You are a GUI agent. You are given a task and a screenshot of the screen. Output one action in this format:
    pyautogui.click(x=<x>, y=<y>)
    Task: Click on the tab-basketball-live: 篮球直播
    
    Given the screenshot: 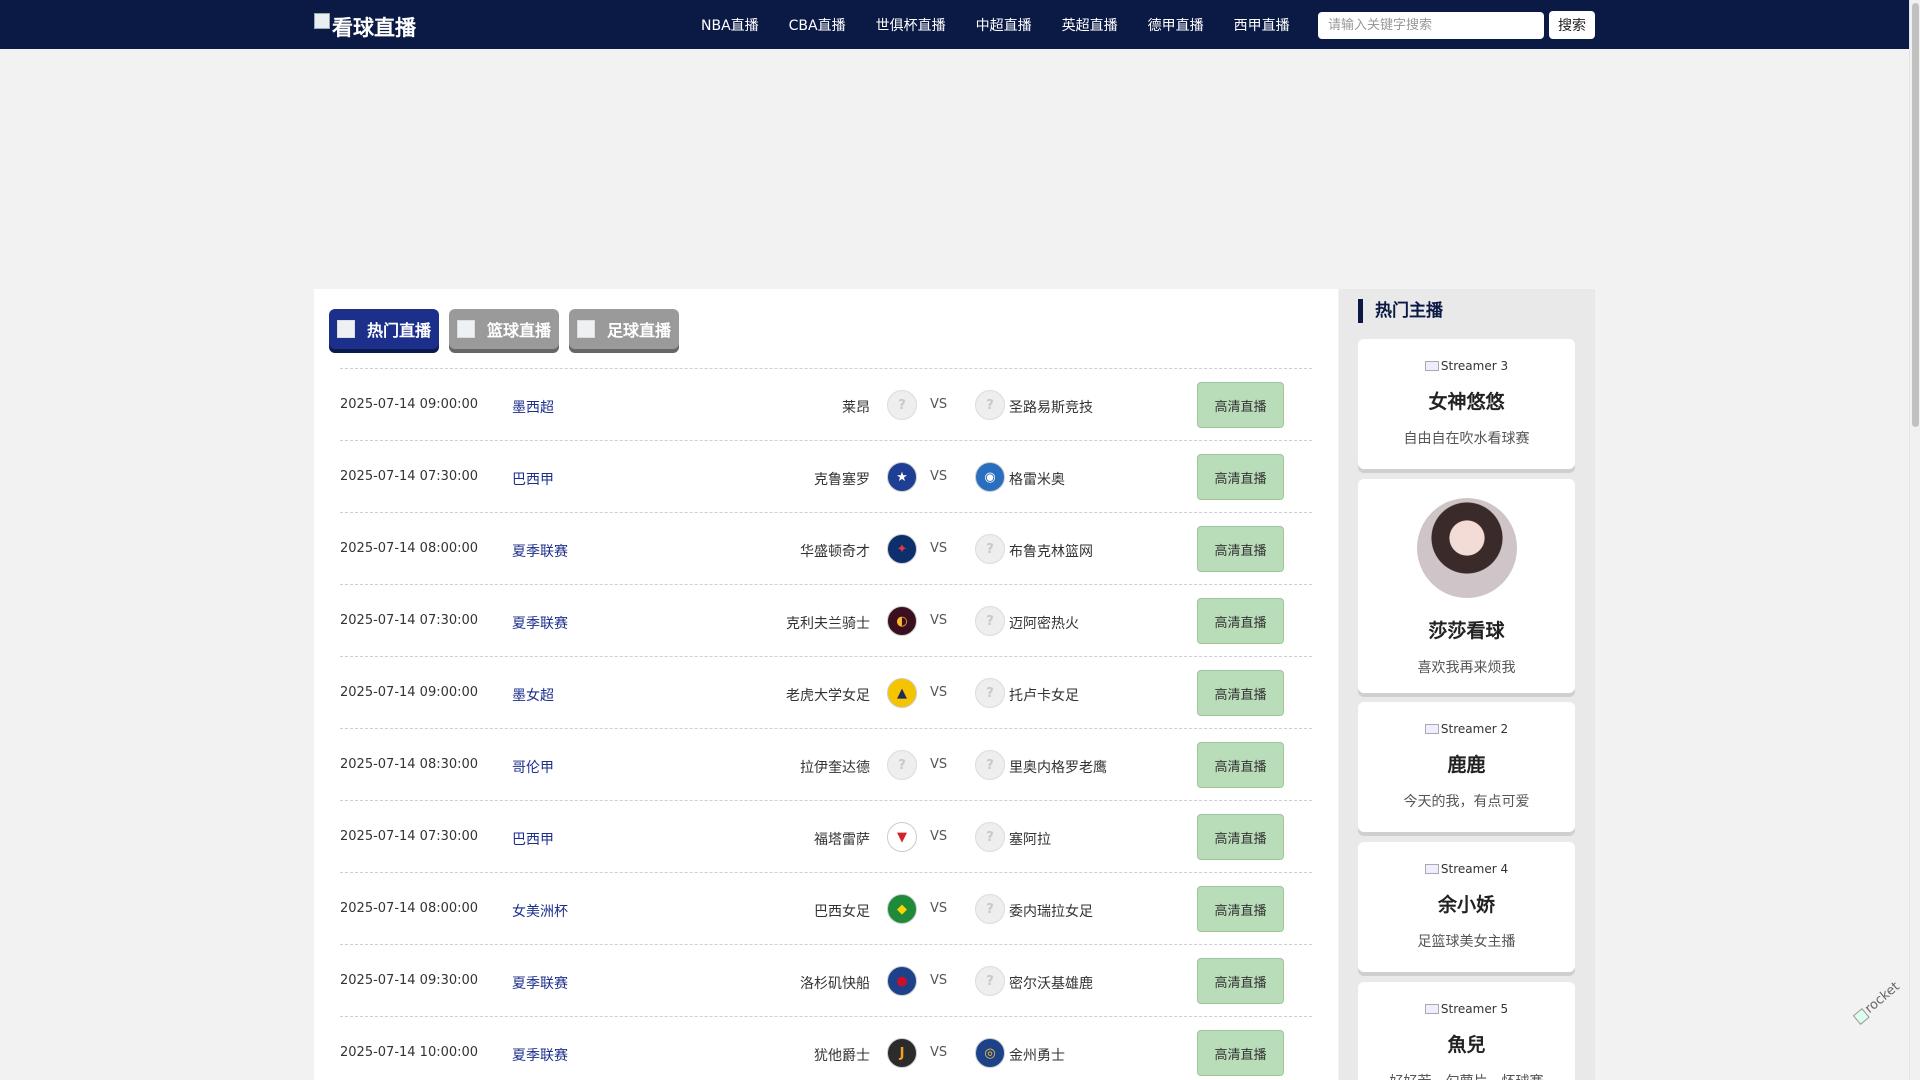 What is the action you would take?
    pyautogui.click(x=504, y=329)
    